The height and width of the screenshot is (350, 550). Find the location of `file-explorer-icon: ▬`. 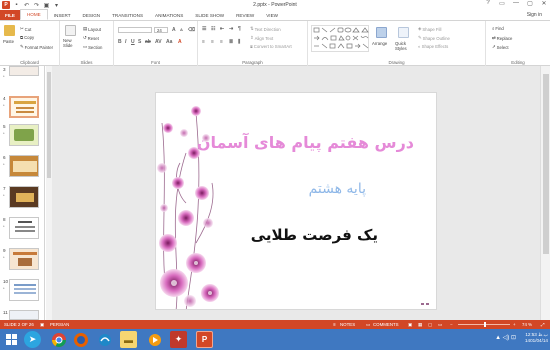

file-explorer-icon: ▬ is located at coordinates (128, 339).